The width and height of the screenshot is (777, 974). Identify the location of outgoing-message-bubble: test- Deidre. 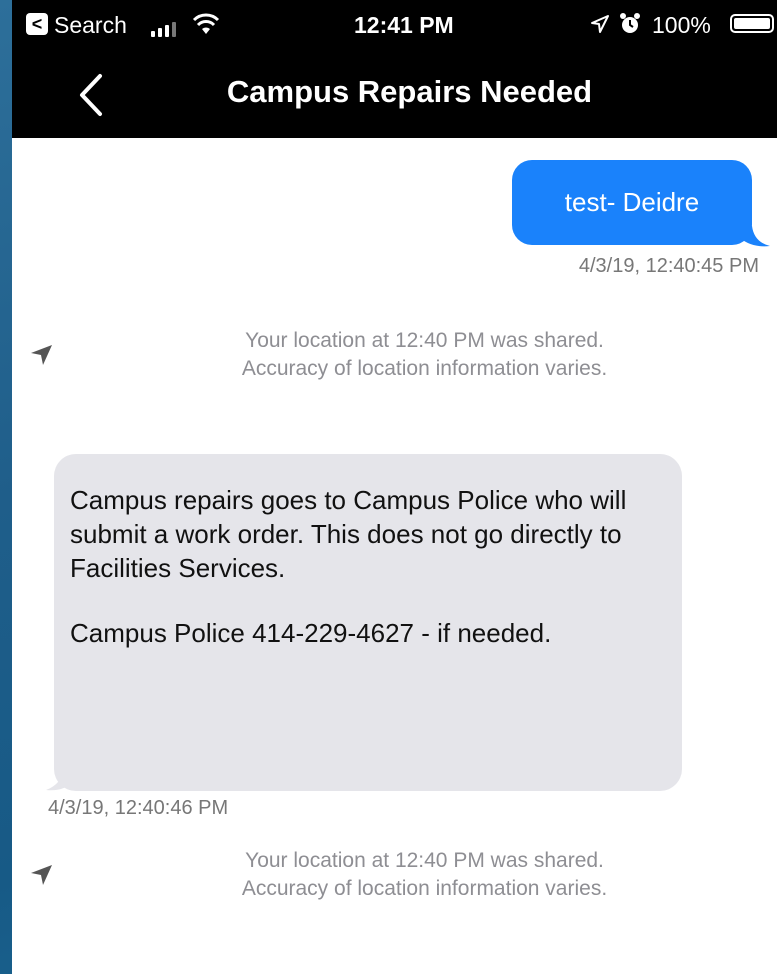
(632, 202).